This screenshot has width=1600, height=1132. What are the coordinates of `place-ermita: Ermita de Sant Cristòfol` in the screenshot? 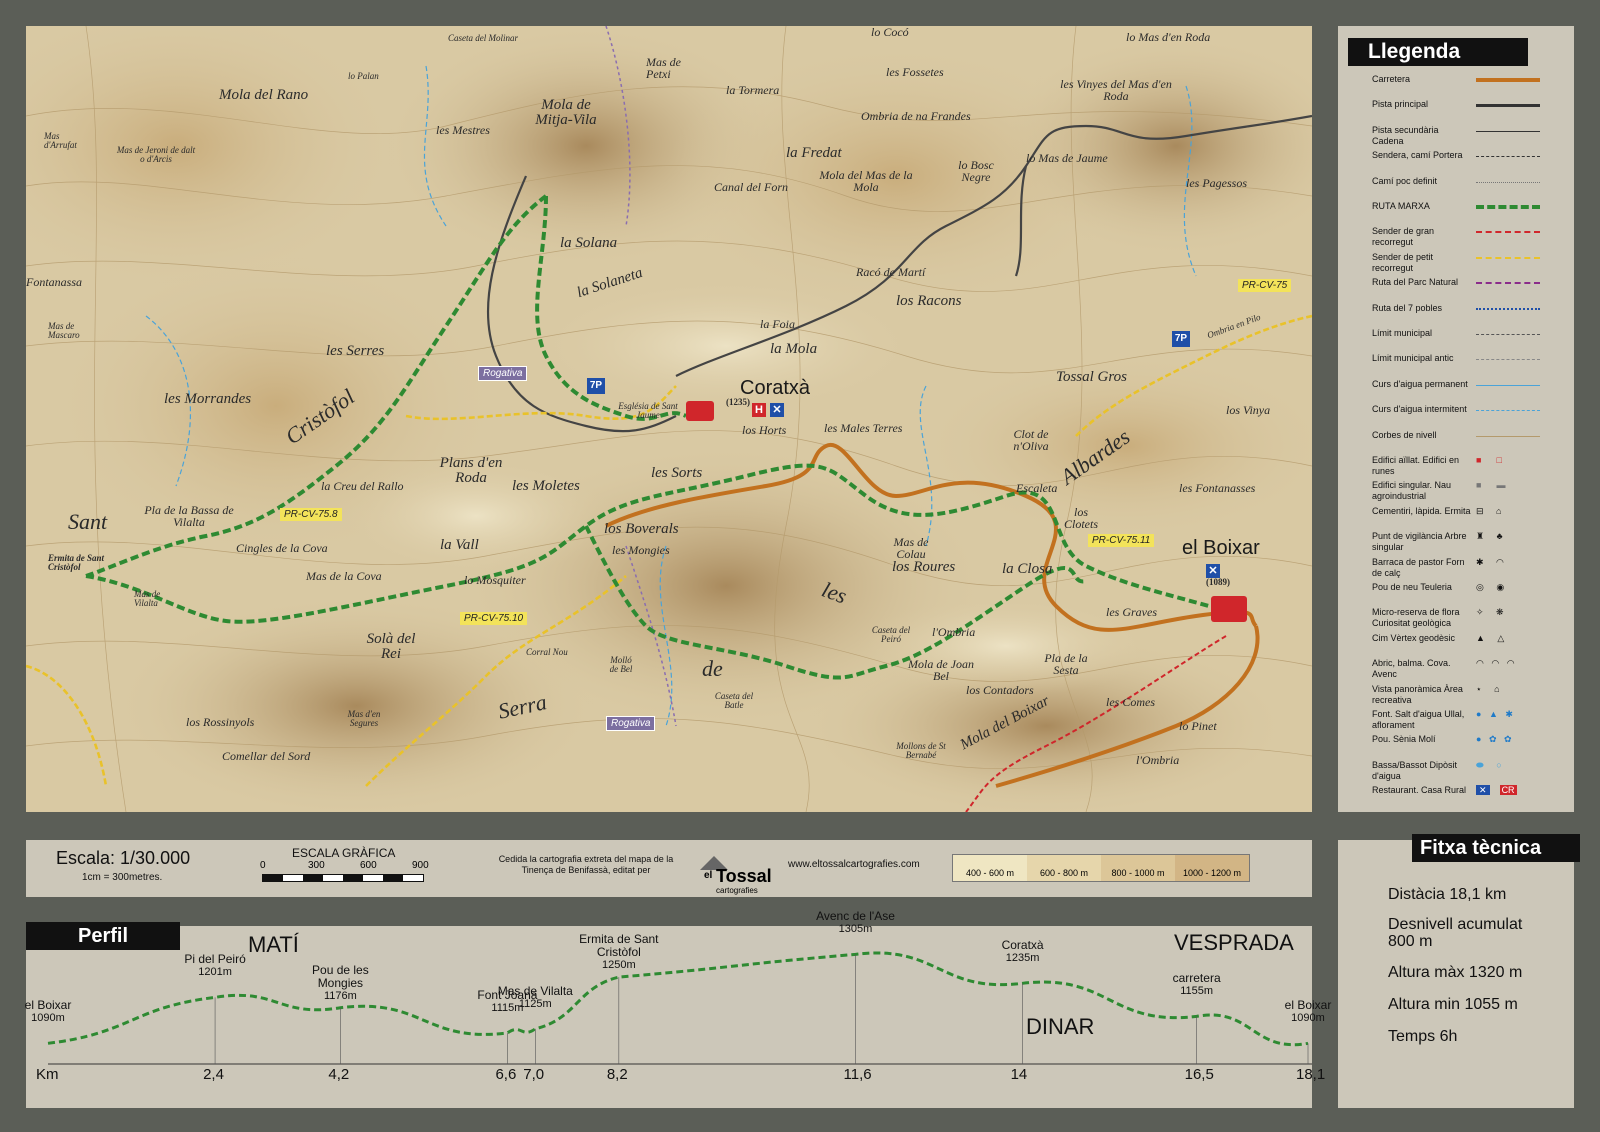 It's located at (76, 562).